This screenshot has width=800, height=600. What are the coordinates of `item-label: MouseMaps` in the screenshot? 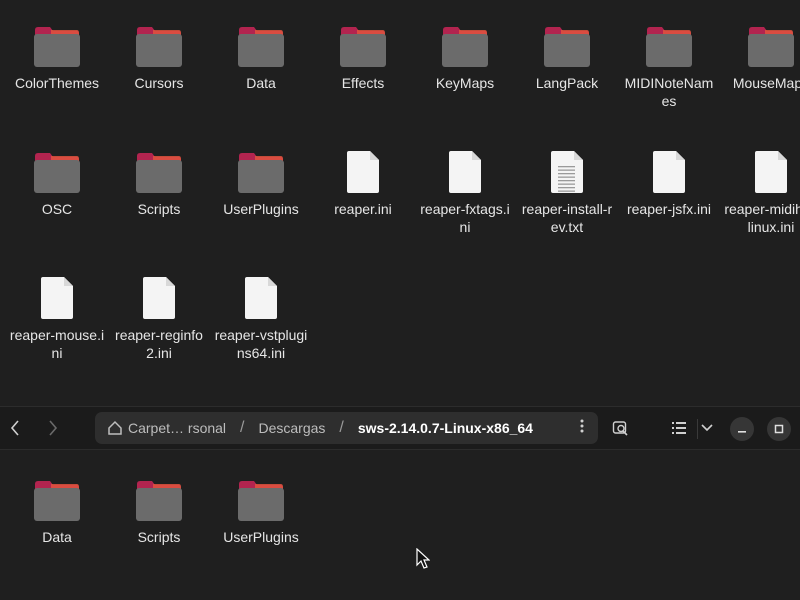 It's located at (766, 83).